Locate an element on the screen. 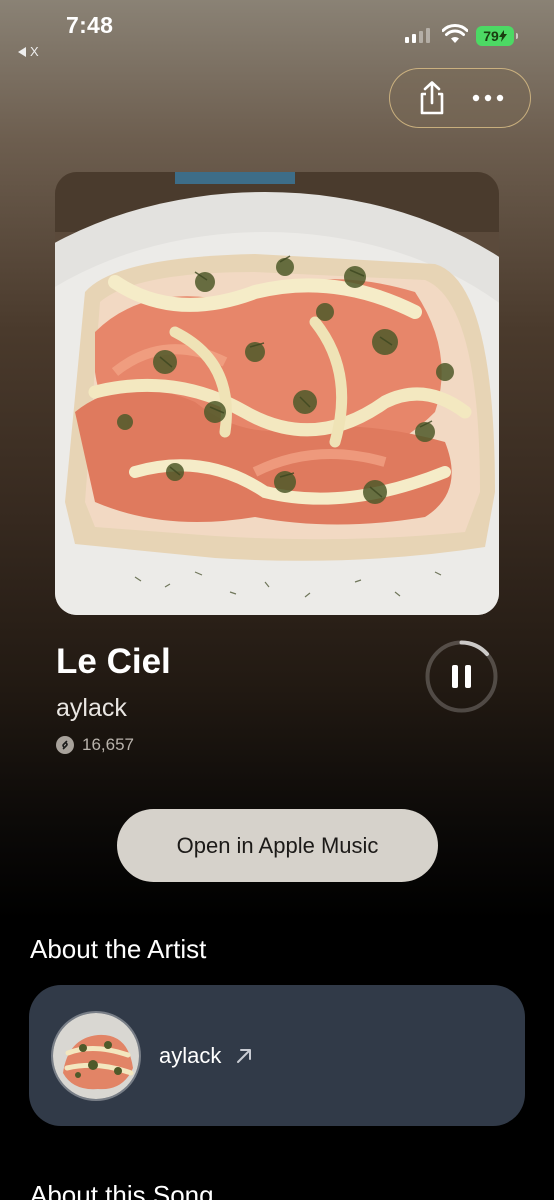 This screenshot has width=554, height=1200. shazam-count: 16,657 is located at coordinates (108, 744).